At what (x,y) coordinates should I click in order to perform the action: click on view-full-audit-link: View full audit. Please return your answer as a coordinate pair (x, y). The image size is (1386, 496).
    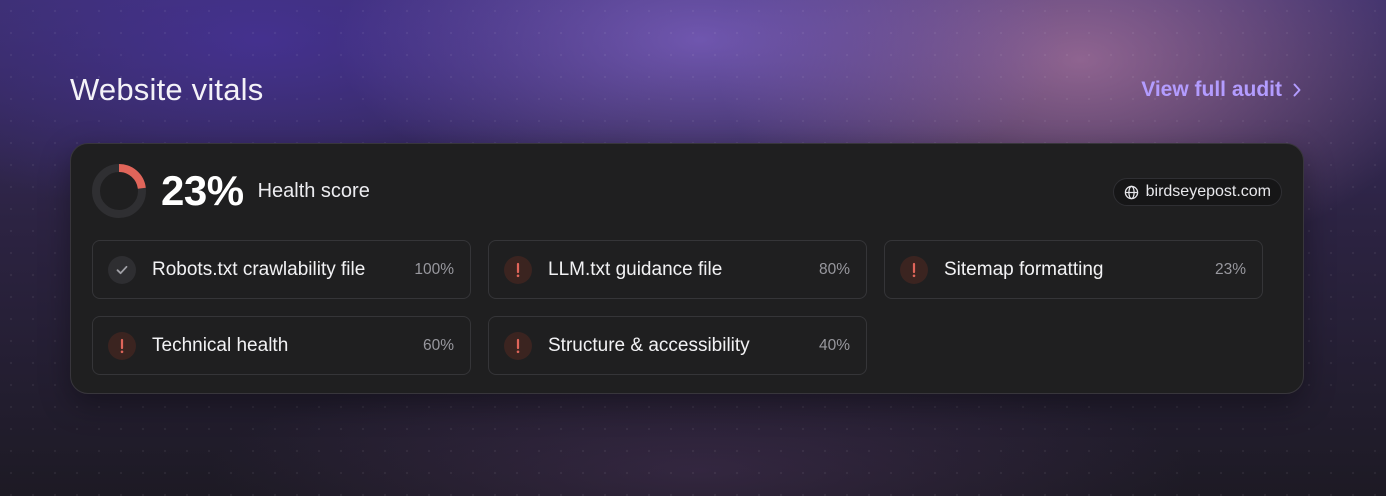
    Looking at the image, I should click on (1221, 90).